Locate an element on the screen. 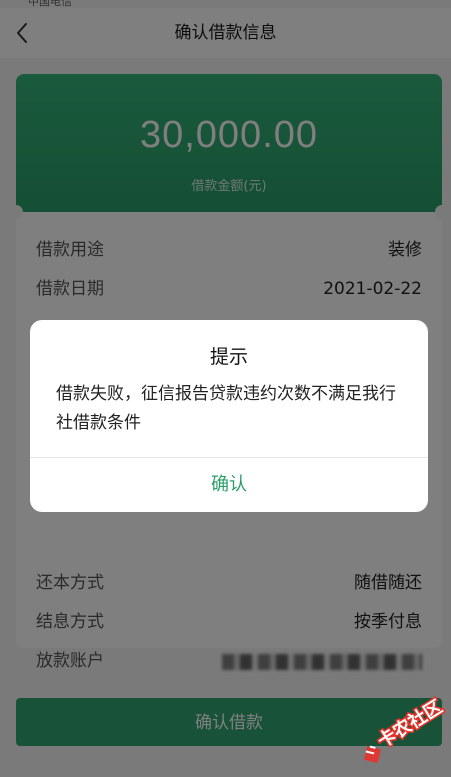 The image size is (451, 777). svg-text: 卡农社区 is located at coordinates (410, 724).